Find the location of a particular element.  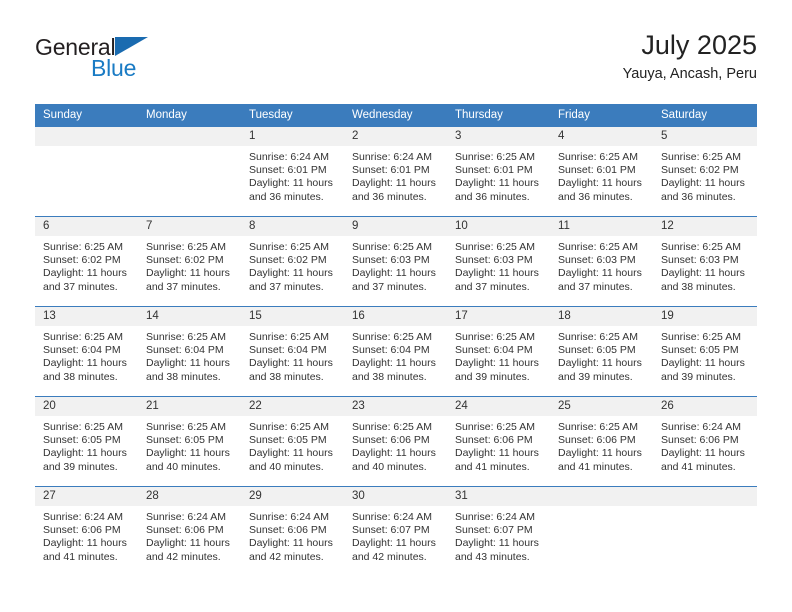

logo-text-blue: Blue is located at coordinates (114, 68).